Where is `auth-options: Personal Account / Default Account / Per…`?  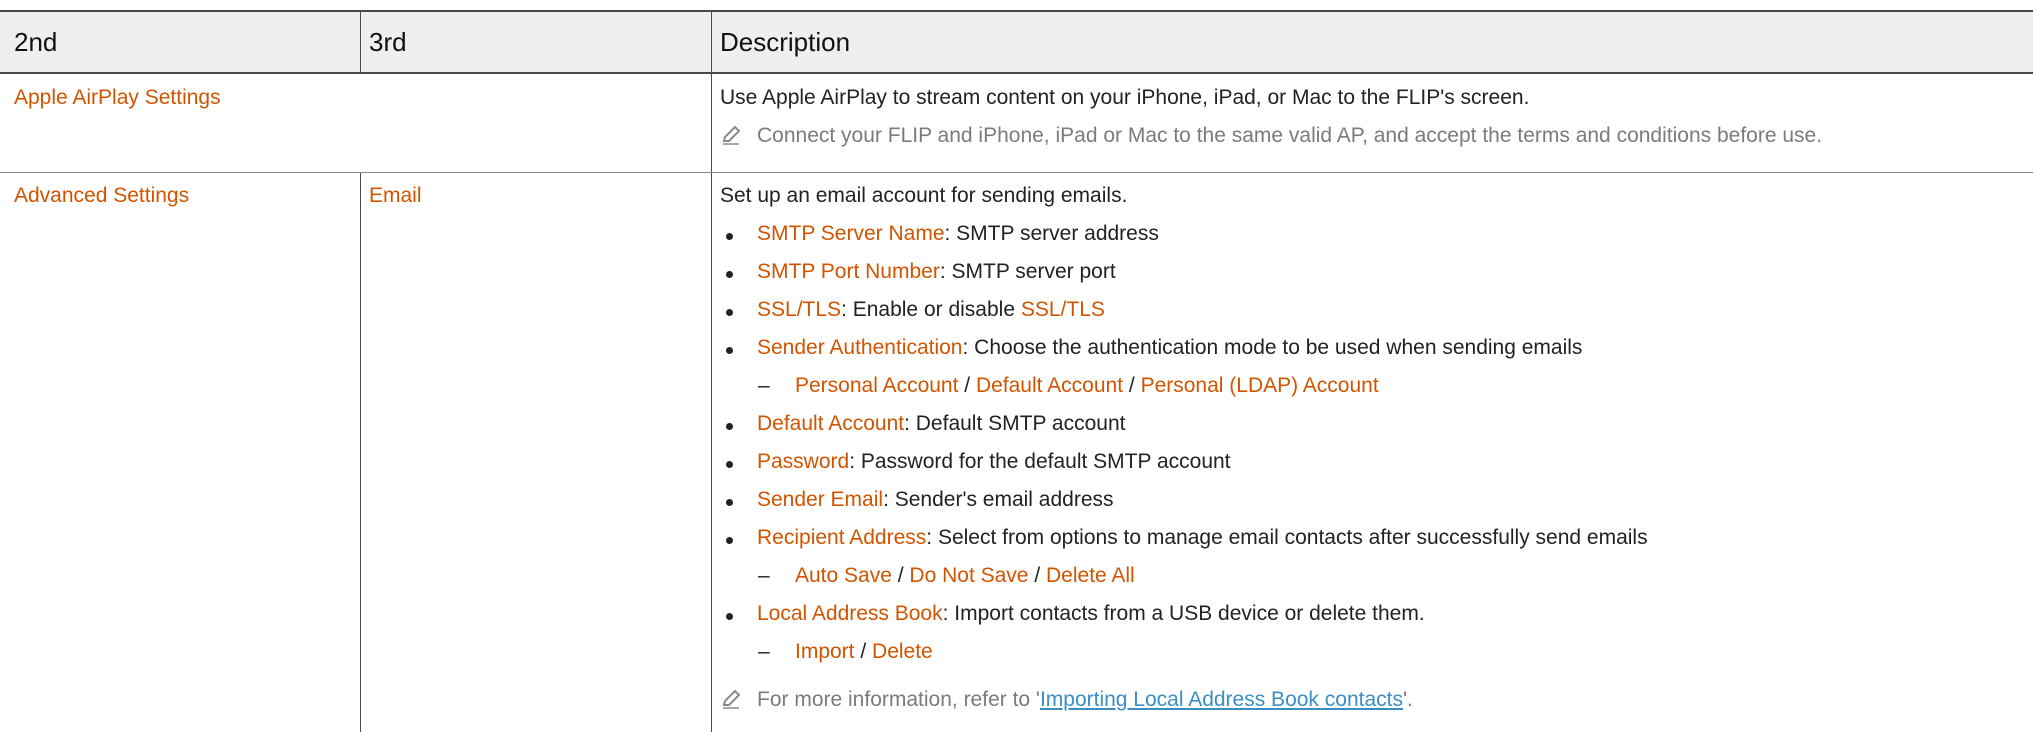 auth-options: Personal Account / Default Account / Per… is located at coordinates (1087, 385).